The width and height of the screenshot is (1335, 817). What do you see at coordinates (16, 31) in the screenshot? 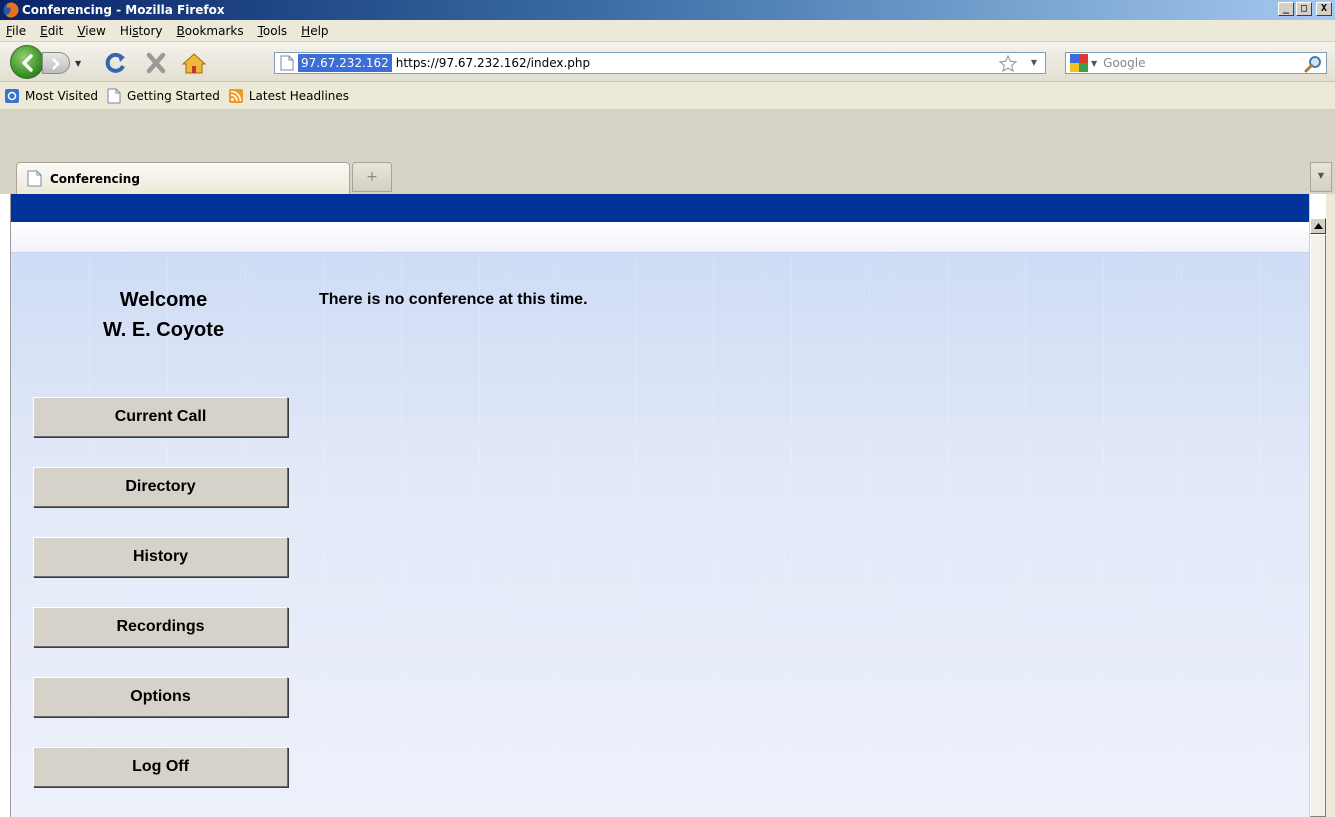
I see `menu-file: File` at bounding box center [16, 31].